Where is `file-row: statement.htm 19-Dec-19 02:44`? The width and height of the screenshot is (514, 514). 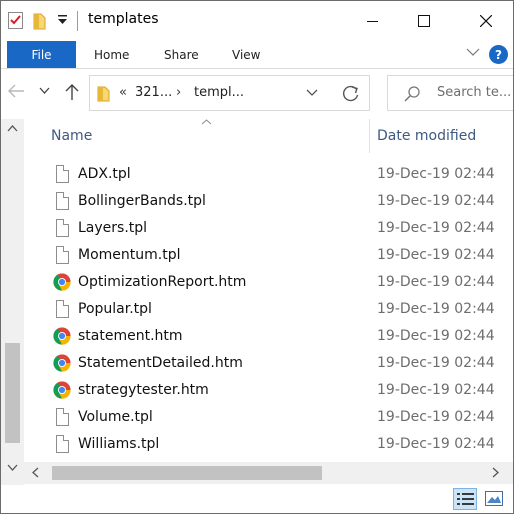
file-row: statement.htm 19-Dec-19 02:44 is located at coordinates (272, 336).